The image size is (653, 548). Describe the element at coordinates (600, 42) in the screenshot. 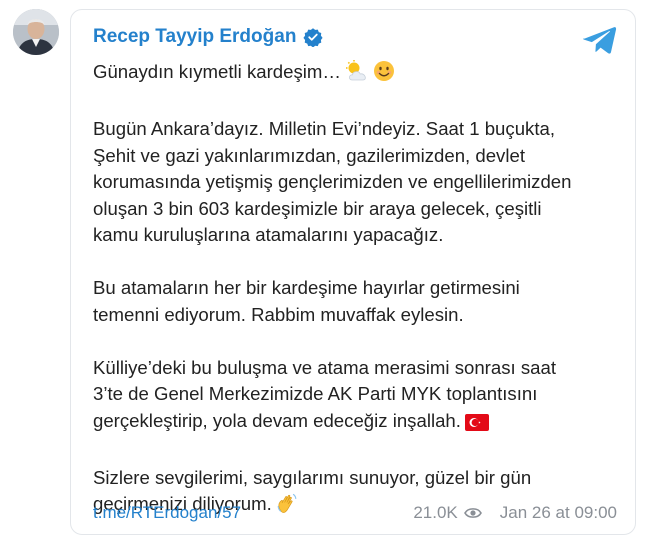

I see `telegram-logo-icon` at that location.